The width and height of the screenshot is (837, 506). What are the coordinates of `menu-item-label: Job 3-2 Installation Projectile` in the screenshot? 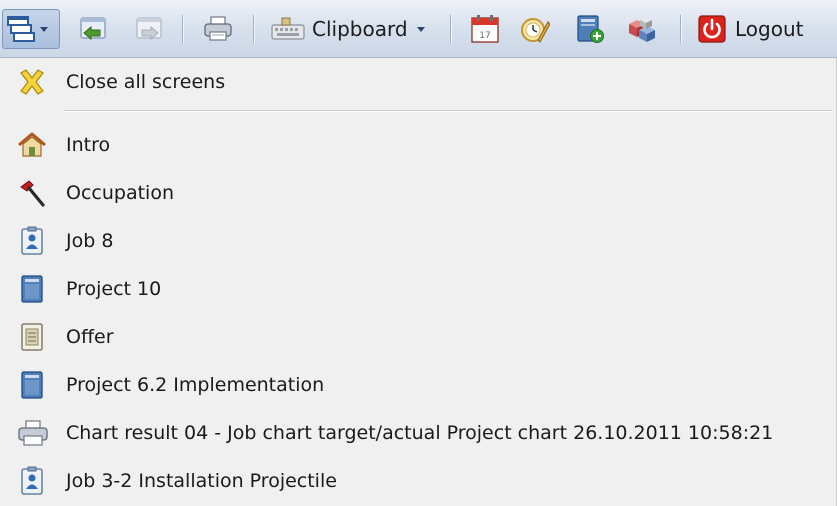 It's located at (201, 481).